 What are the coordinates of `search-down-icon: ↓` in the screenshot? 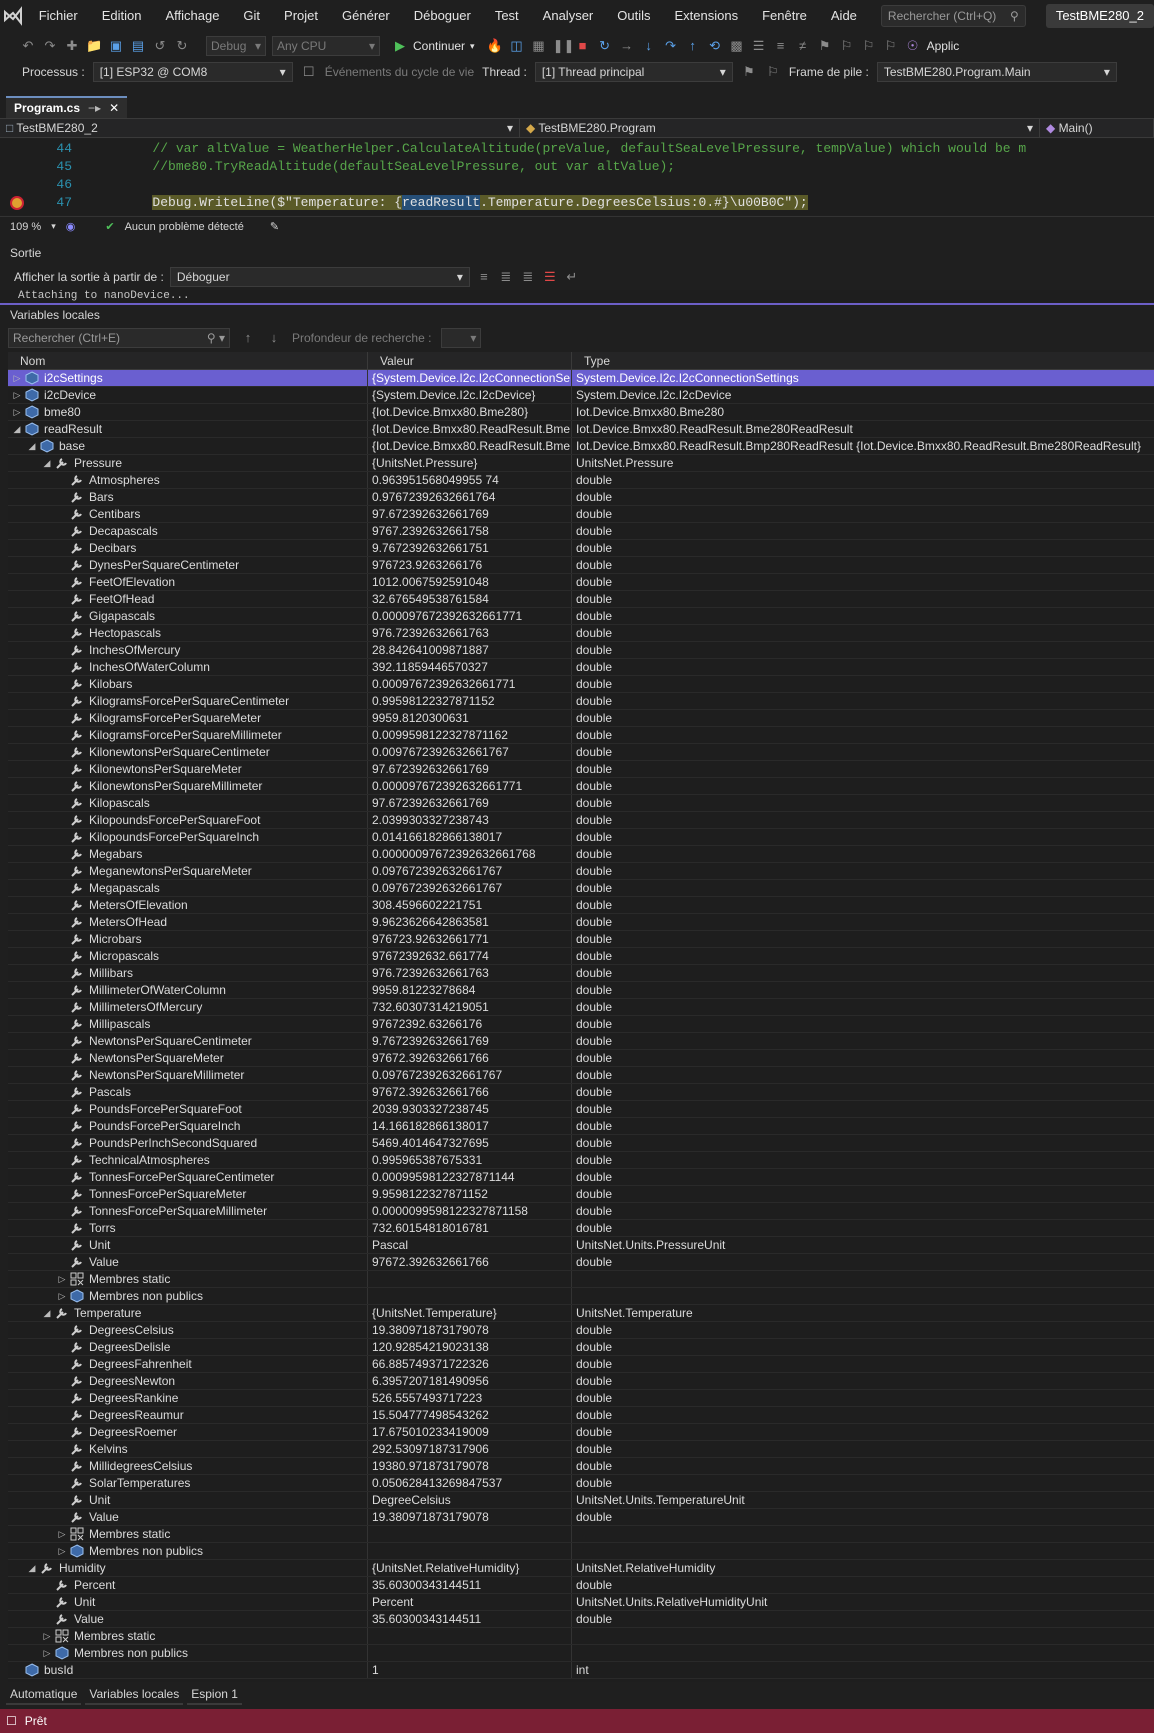 It's located at (274, 338).